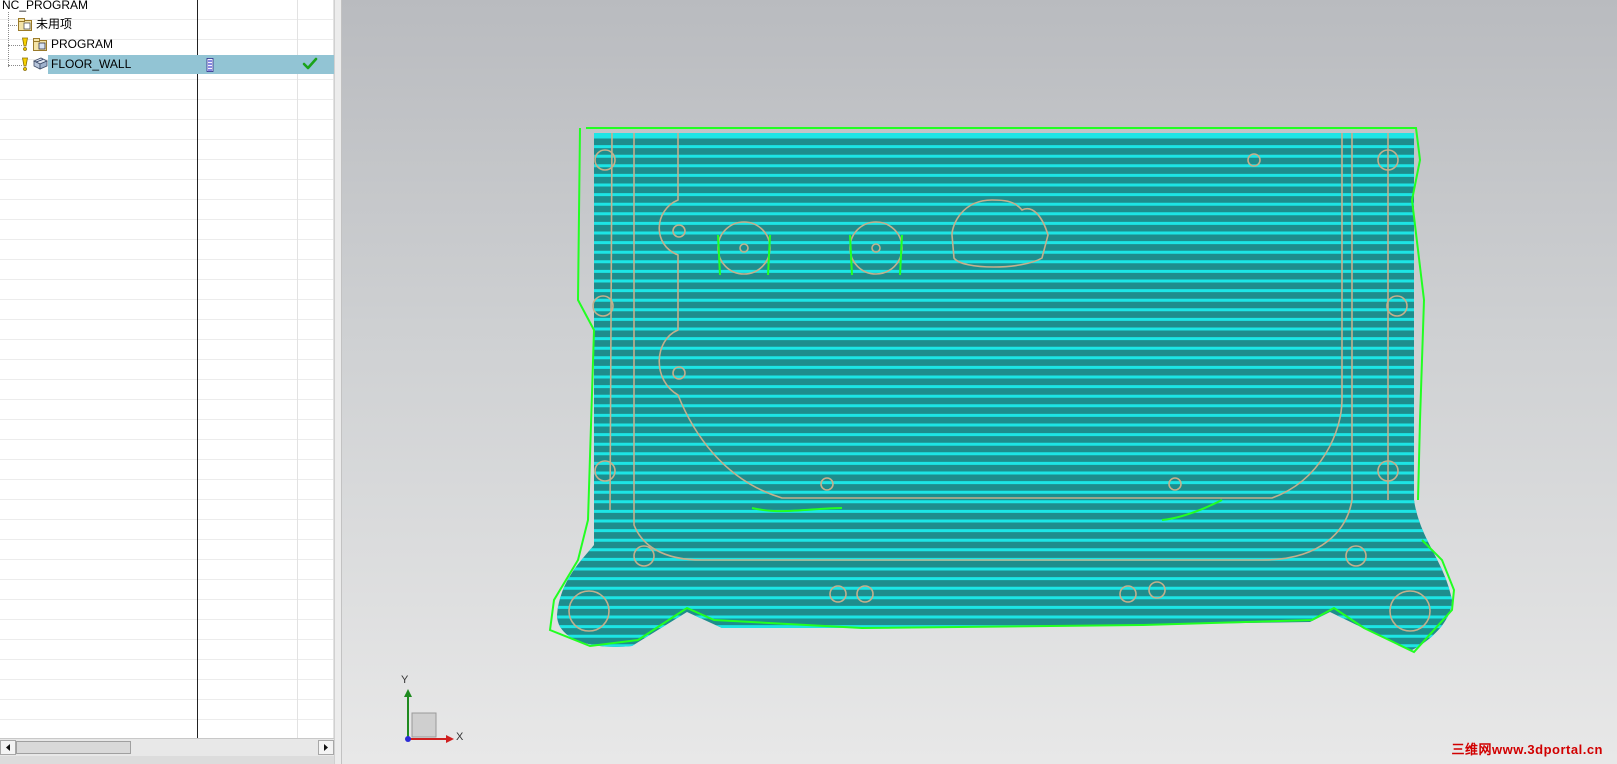 This screenshot has height=764, width=1617. What do you see at coordinates (405, 680) in the screenshot?
I see `y-axis-label: Y` at bounding box center [405, 680].